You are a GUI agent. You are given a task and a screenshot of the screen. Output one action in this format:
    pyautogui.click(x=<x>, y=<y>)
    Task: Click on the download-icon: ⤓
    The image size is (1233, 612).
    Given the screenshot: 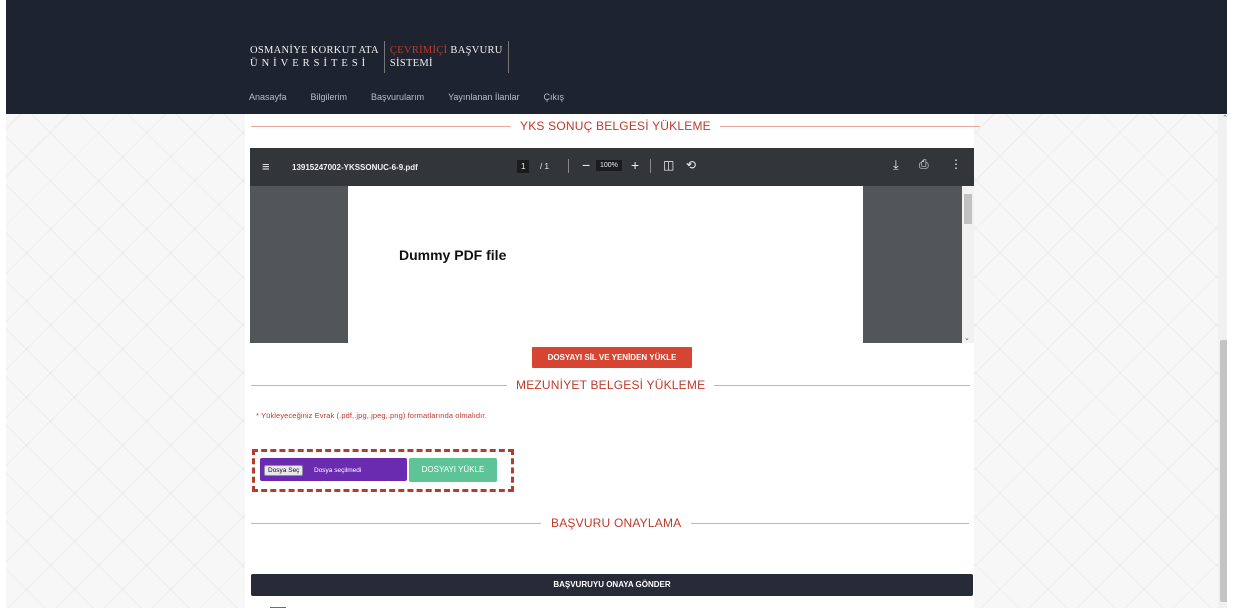 What is the action you would take?
    pyautogui.click(x=896, y=165)
    